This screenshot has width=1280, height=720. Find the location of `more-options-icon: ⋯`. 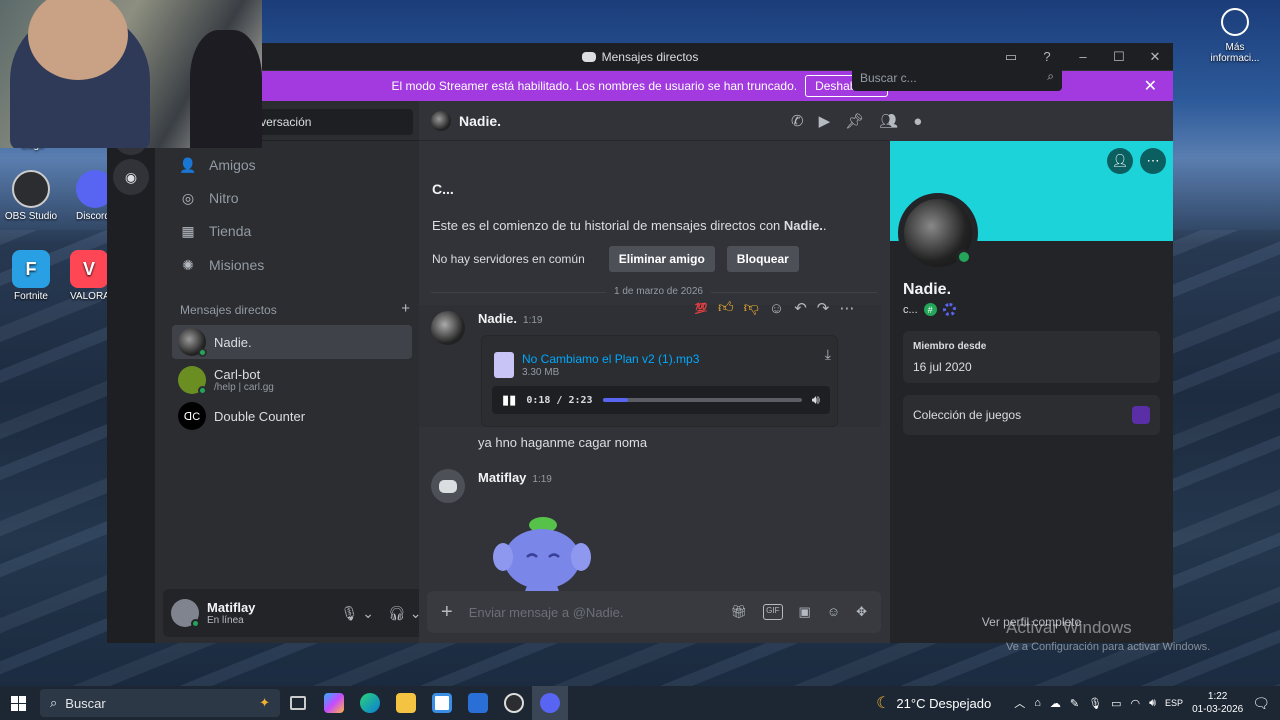

more-options-icon: ⋯ is located at coordinates (846, 308).